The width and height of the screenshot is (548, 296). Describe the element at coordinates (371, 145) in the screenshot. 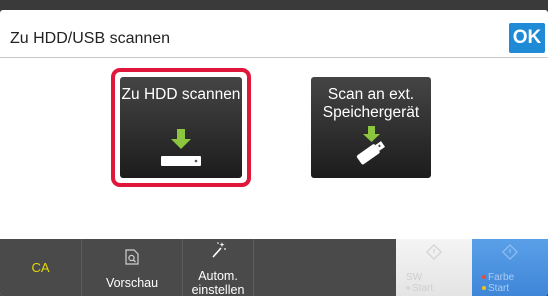

I see `usb-drive-icon` at that location.